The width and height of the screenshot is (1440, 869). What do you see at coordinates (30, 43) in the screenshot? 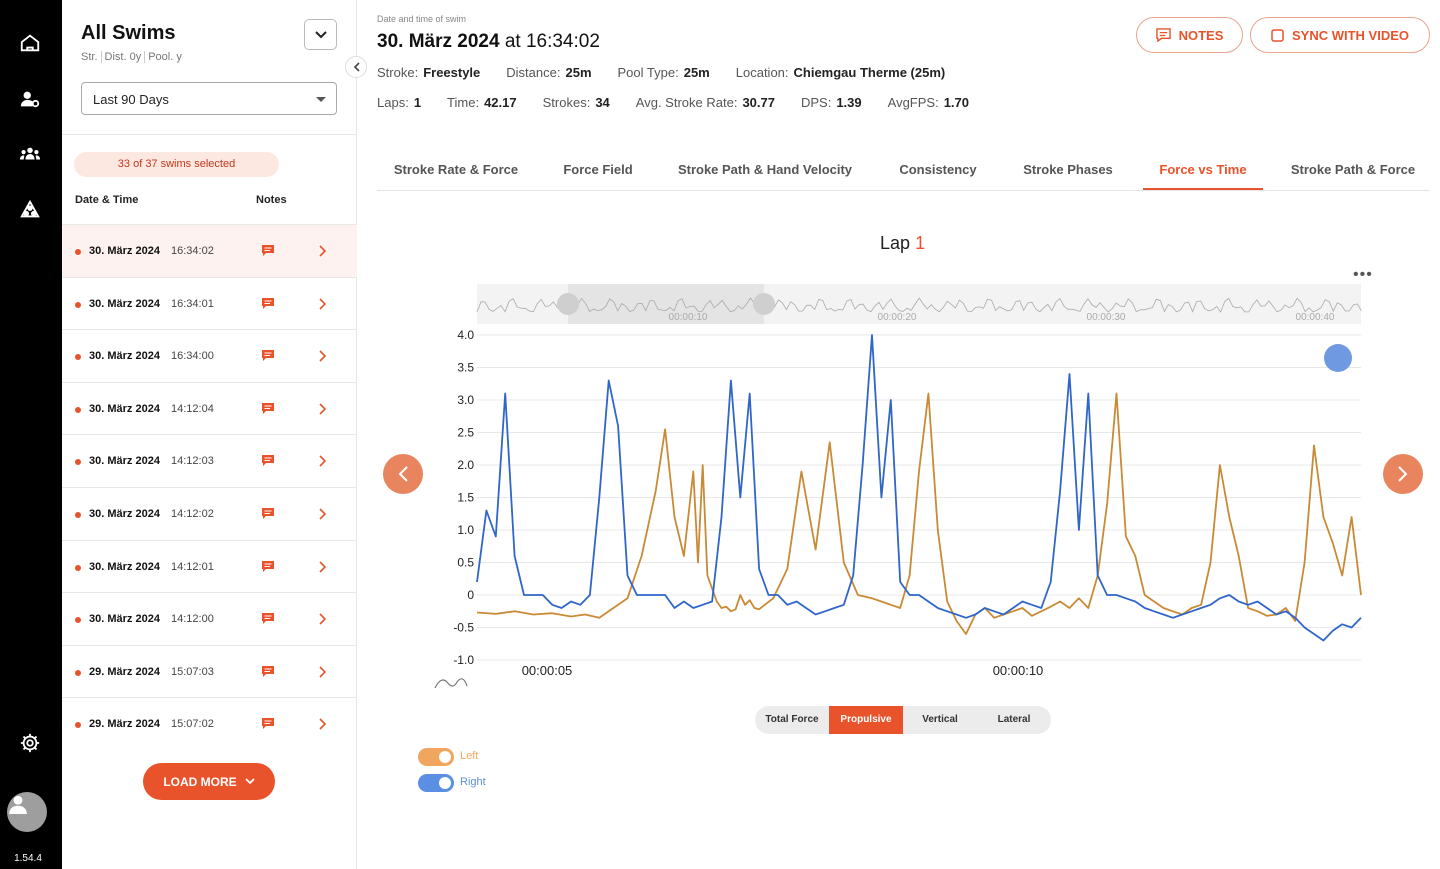
I see `home-icon` at bounding box center [30, 43].